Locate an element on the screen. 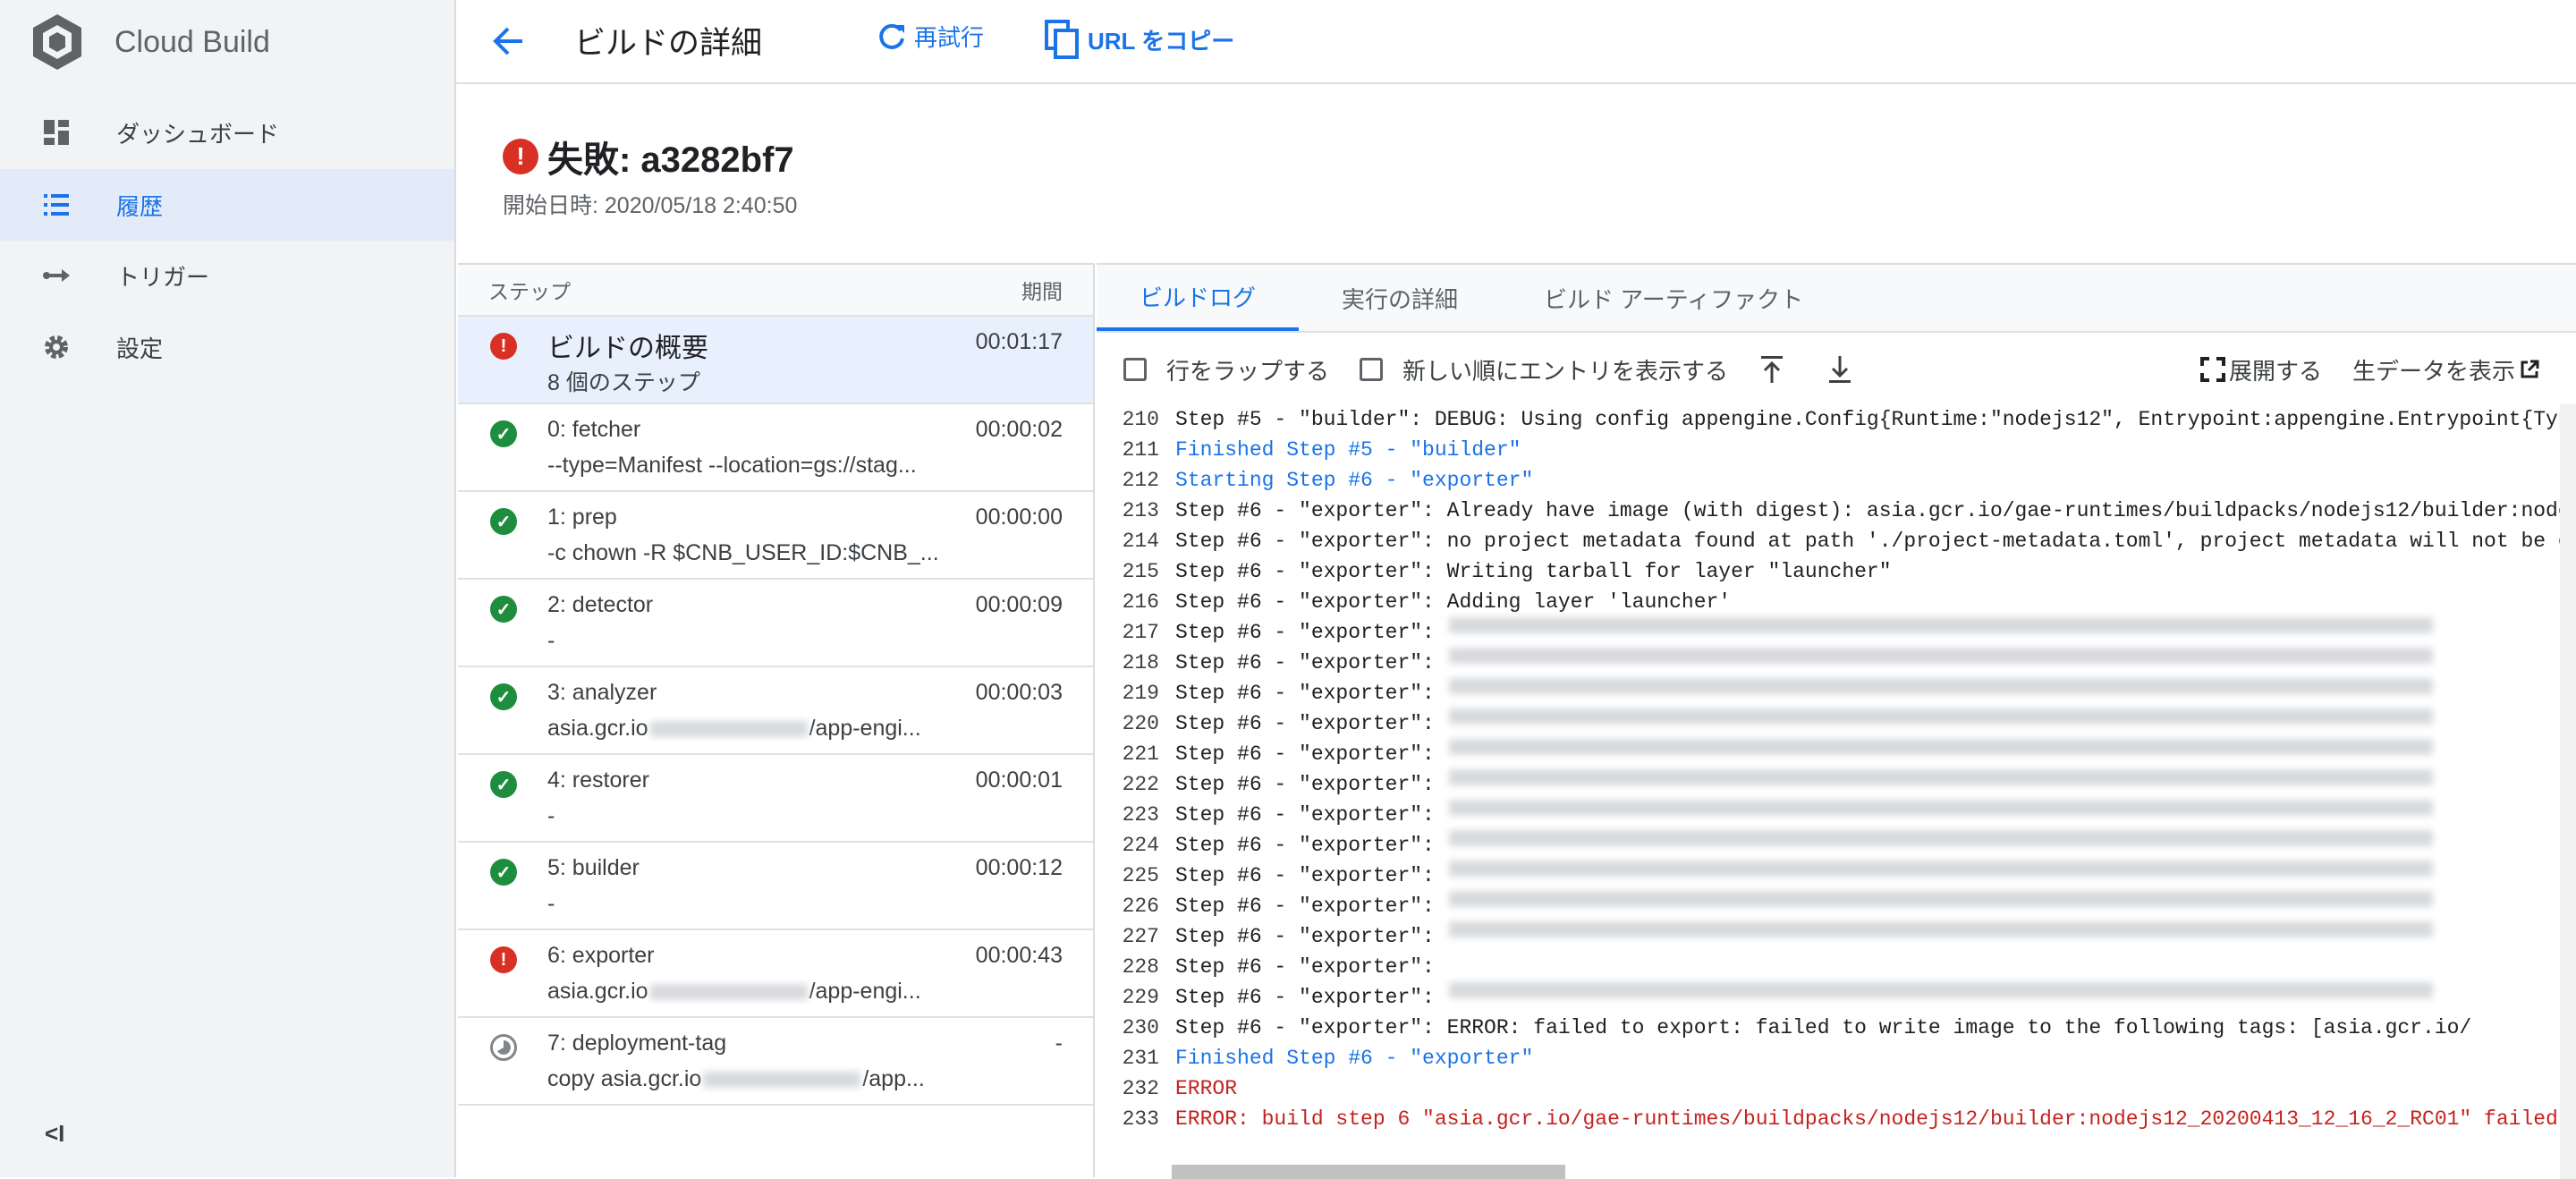  newest-first-checkbox: 新しい順にエントリを表示する is located at coordinates (1544, 370).